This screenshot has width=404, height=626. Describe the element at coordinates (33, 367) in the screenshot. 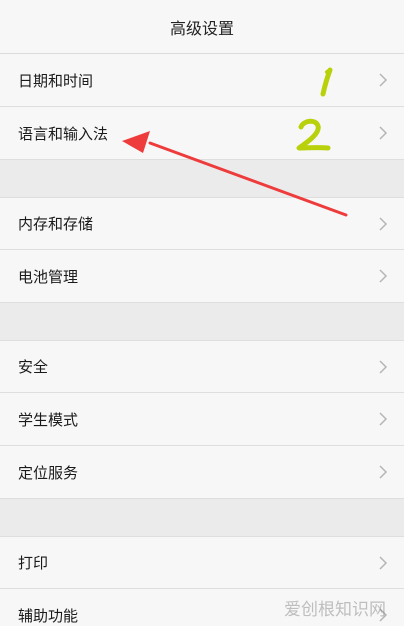

I see `settings-item-label: 安全` at that location.